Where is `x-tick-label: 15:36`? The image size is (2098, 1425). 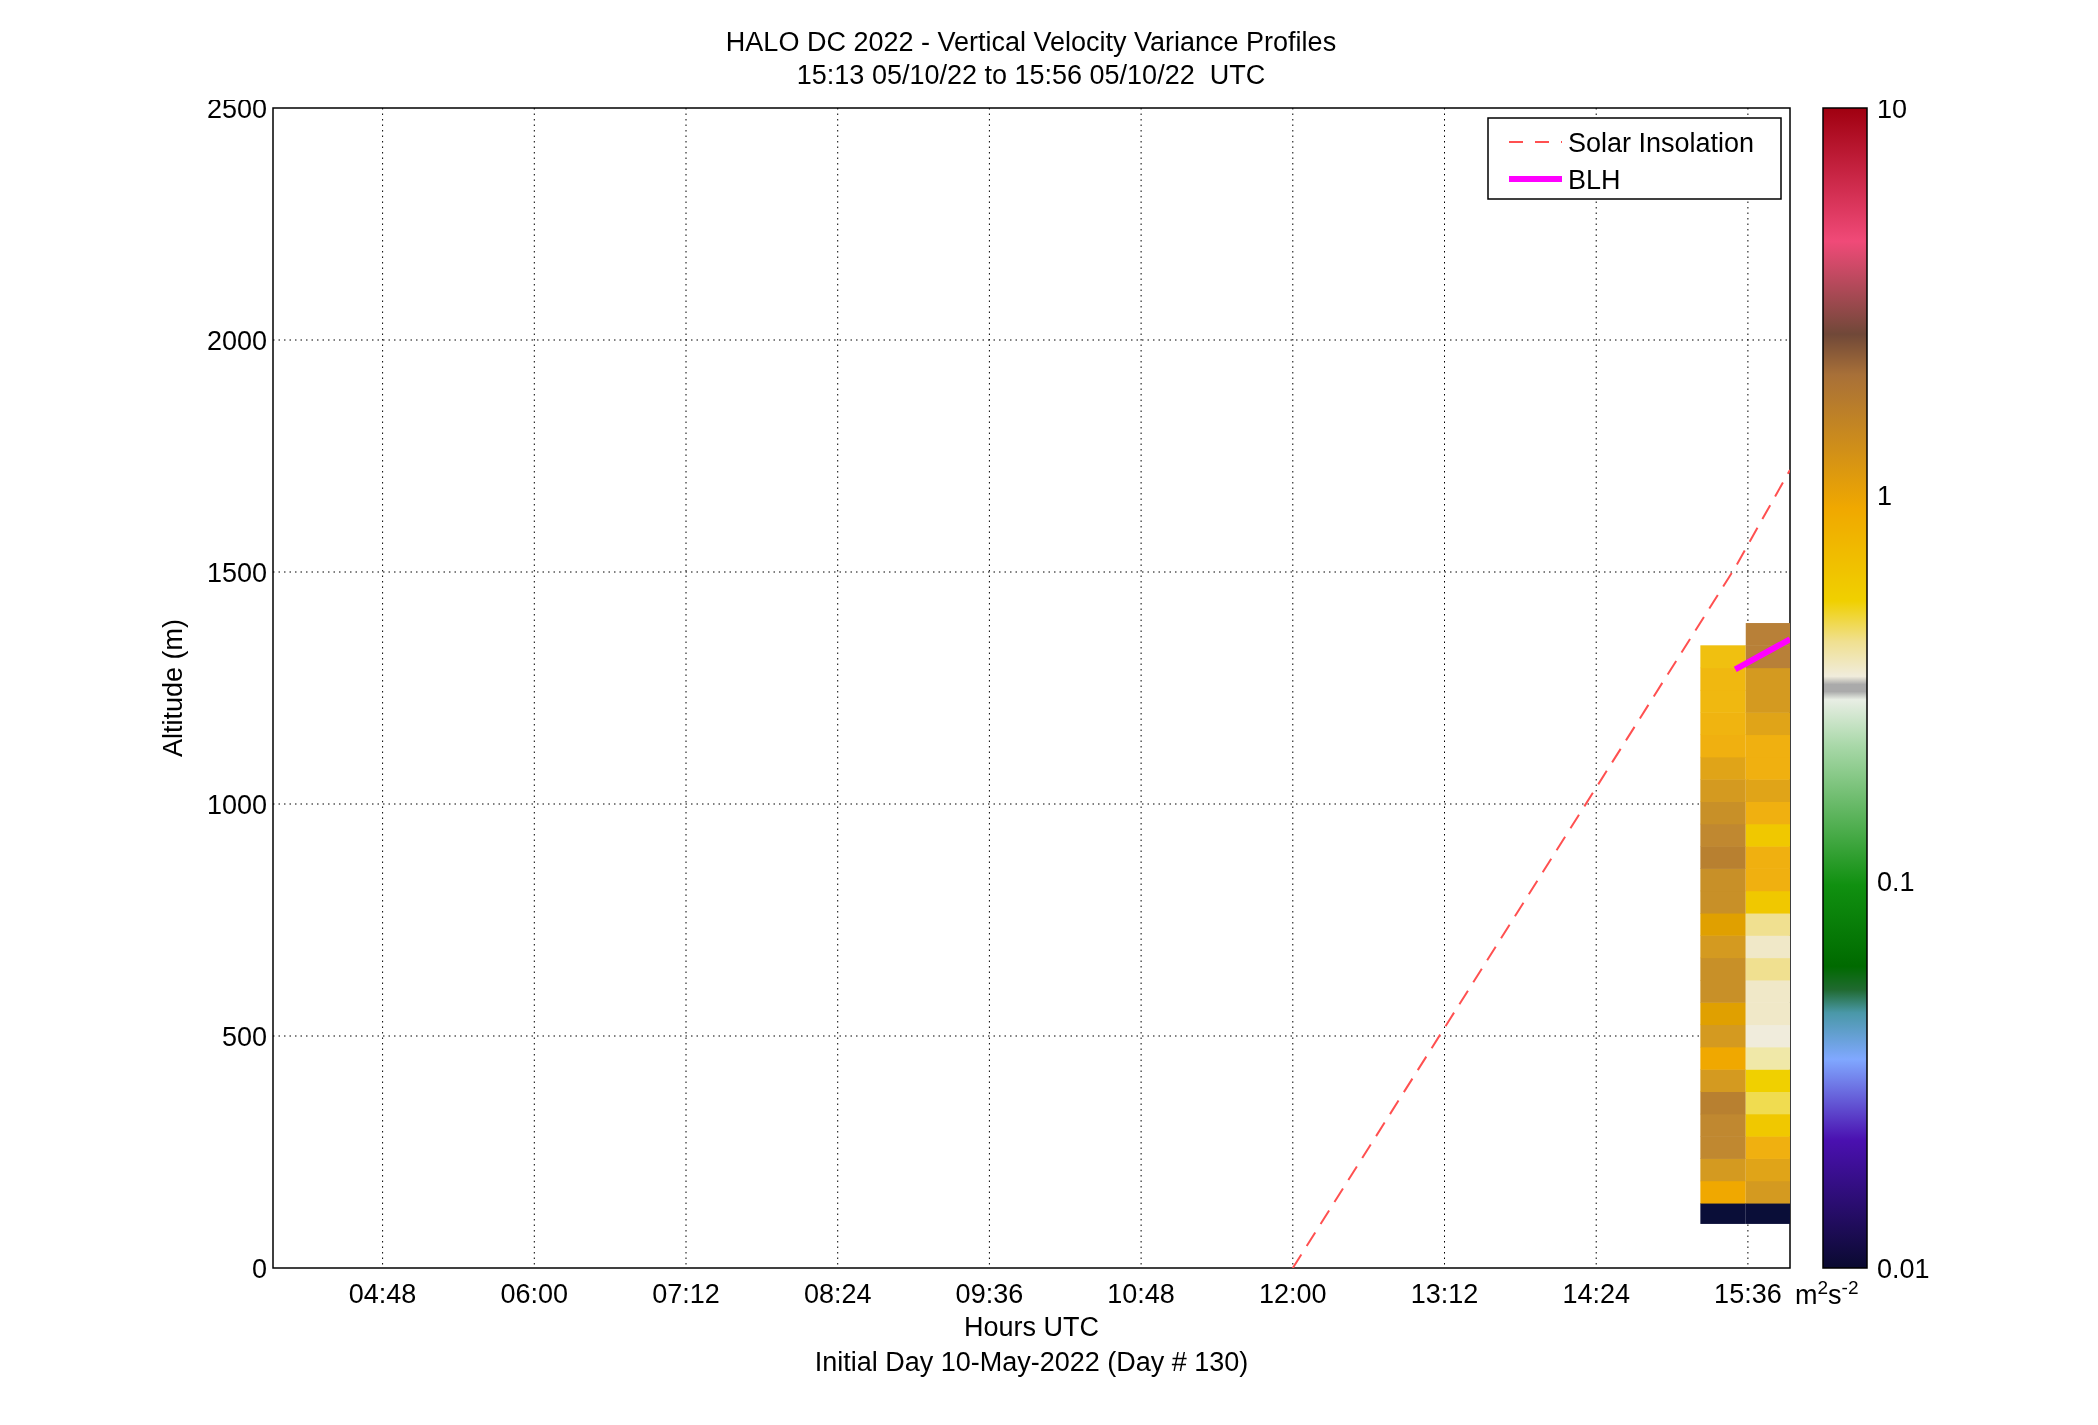 x-tick-label: 15:36 is located at coordinates (1748, 1294).